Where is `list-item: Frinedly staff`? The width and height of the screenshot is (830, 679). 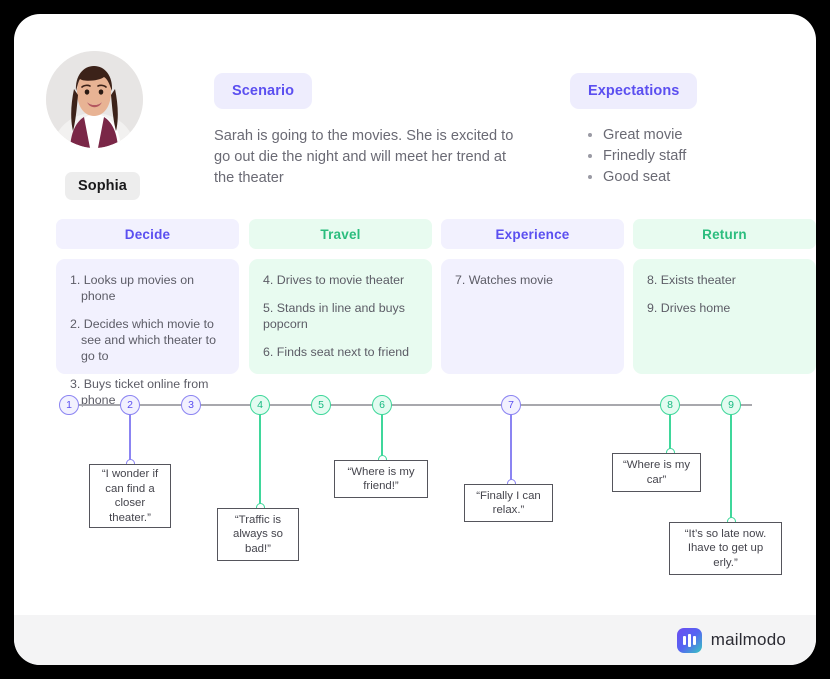
list-item: Frinedly staff is located at coordinates (702, 156).